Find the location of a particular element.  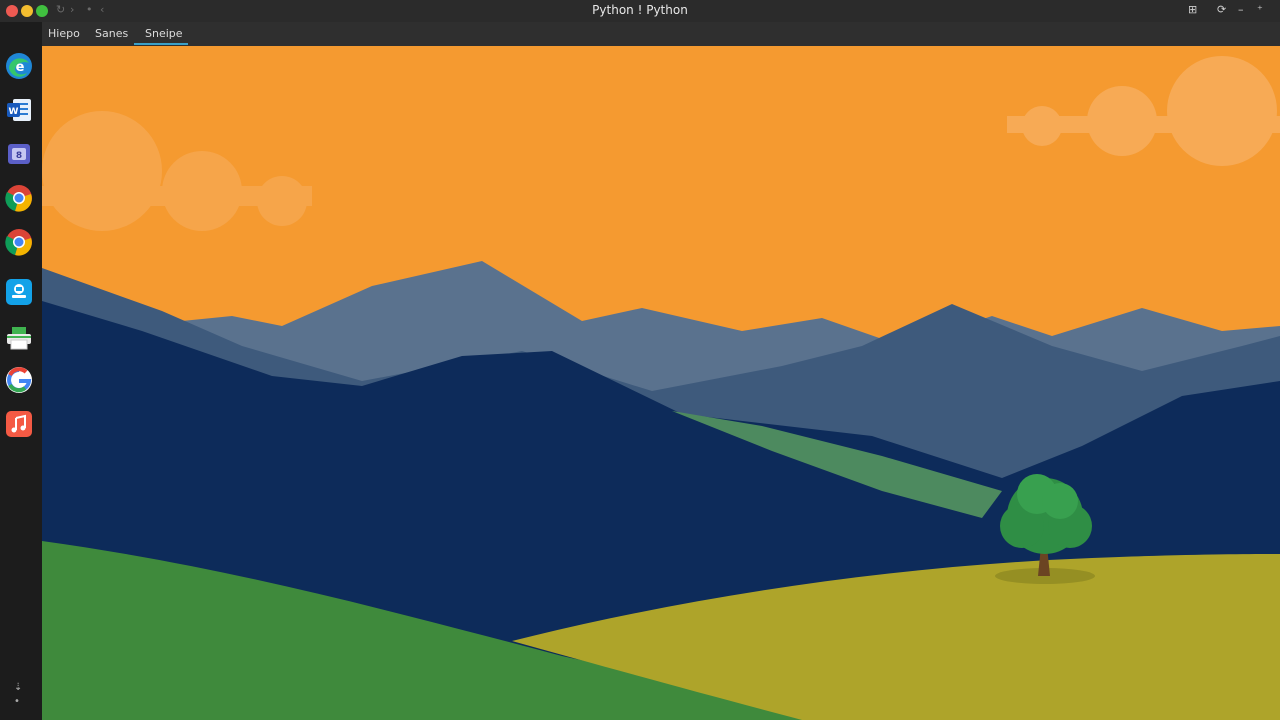

window-title: Python ! Python is located at coordinates (640, 10).